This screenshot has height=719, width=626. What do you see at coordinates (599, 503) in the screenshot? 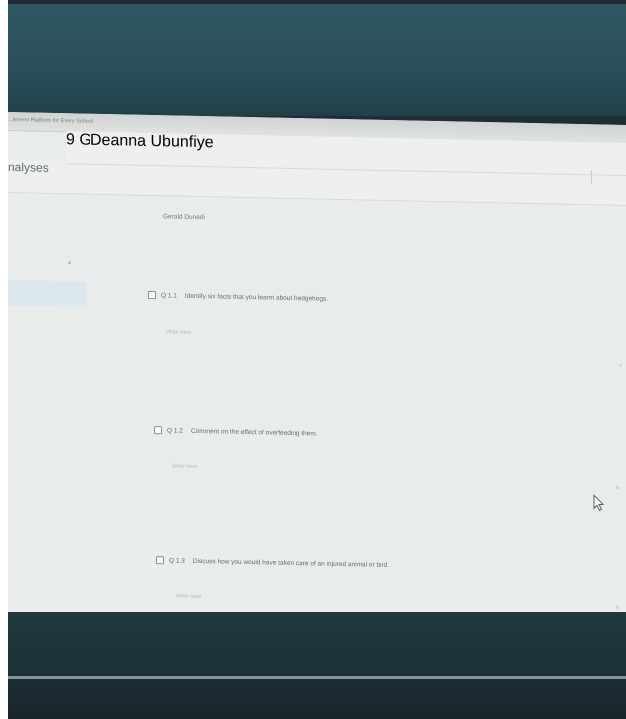
I see `mouse-pointer-icon` at bounding box center [599, 503].